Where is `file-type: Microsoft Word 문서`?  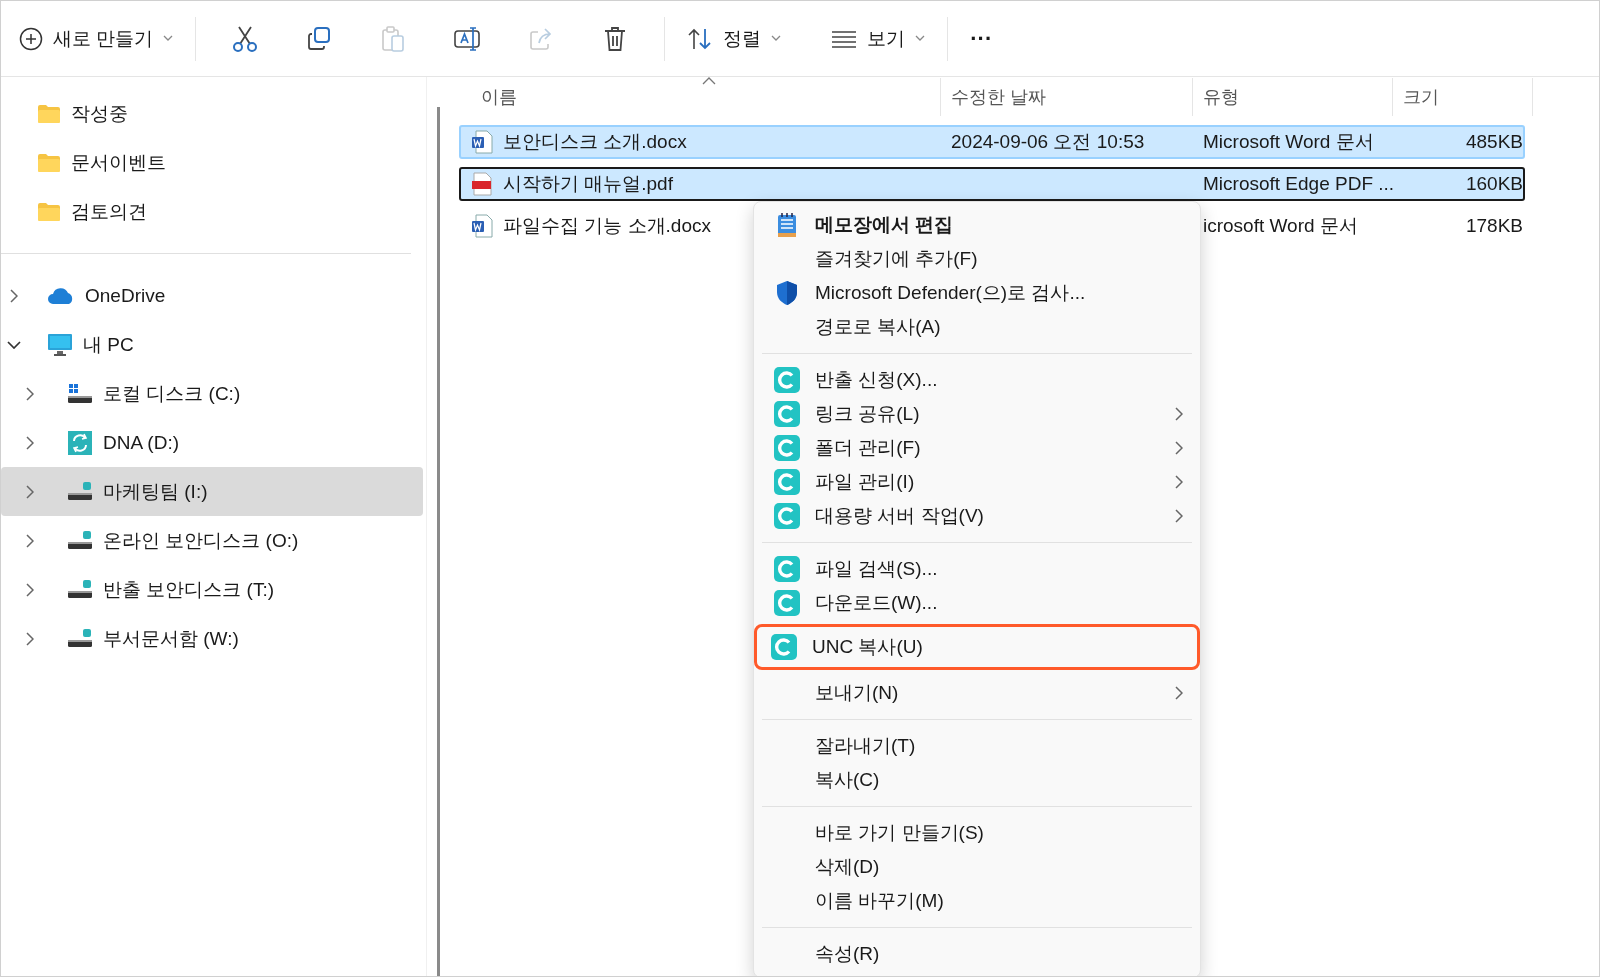 file-type: Microsoft Word 문서 is located at coordinates (1288, 142).